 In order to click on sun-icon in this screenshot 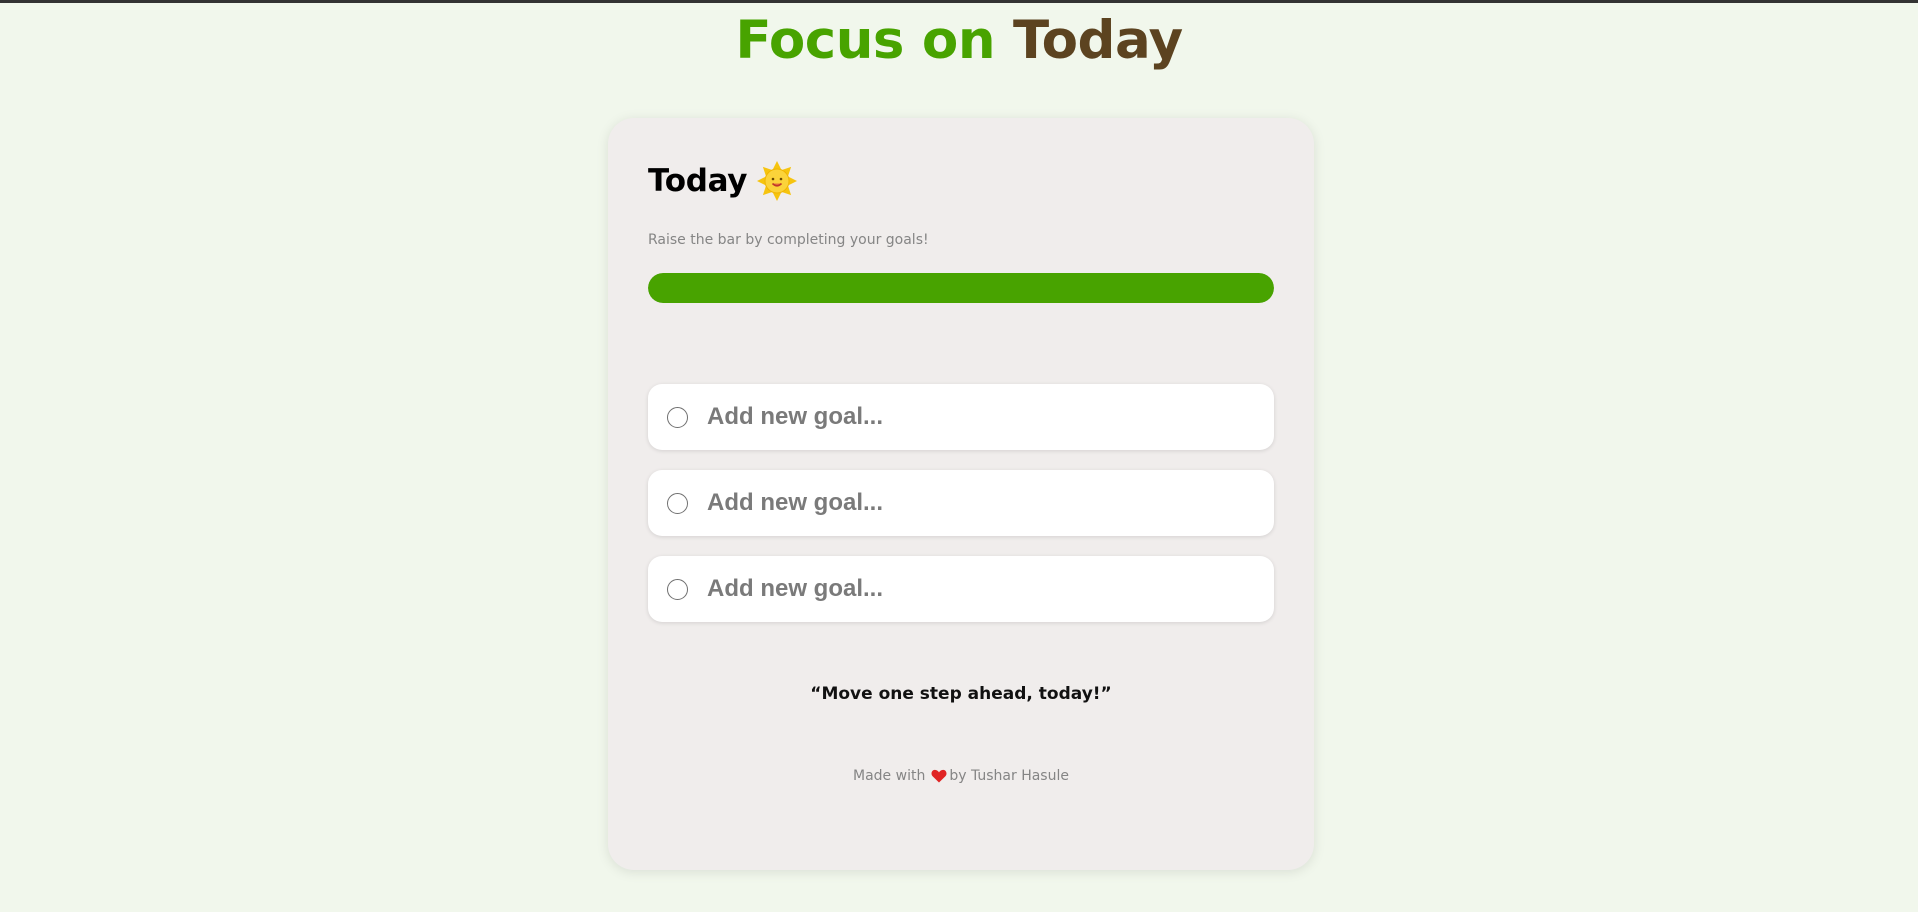, I will do `click(777, 181)`.